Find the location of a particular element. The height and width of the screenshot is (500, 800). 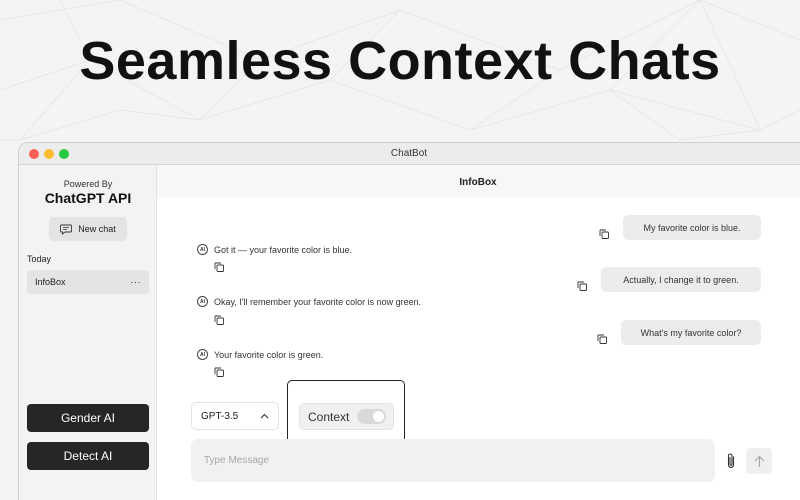

send-button is located at coordinates (759, 461).